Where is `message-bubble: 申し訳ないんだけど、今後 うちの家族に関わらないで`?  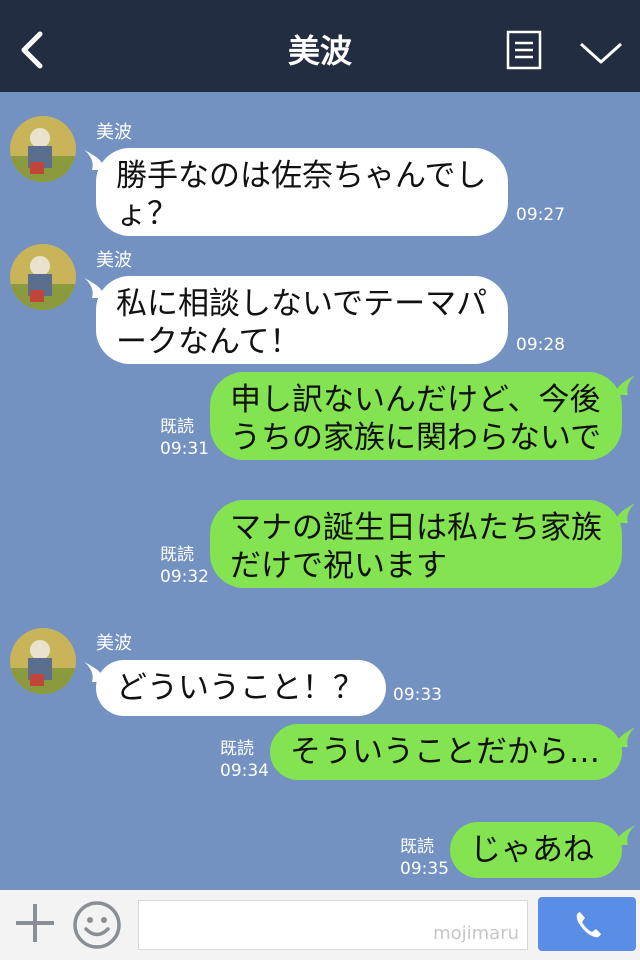 message-bubble: 申し訳ないんだけど、今後 うちの家族に関わらないで is located at coordinates (416, 416).